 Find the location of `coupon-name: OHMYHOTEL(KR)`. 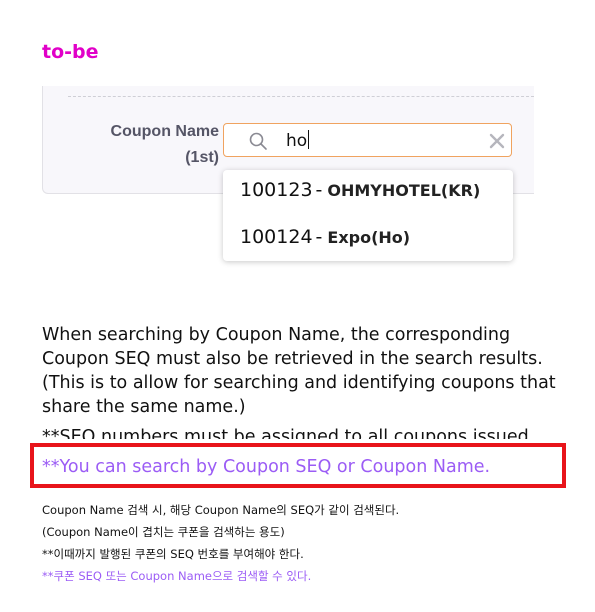

coupon-name: OHMYHOTEL(KR) is located at coordinates (404, 190).